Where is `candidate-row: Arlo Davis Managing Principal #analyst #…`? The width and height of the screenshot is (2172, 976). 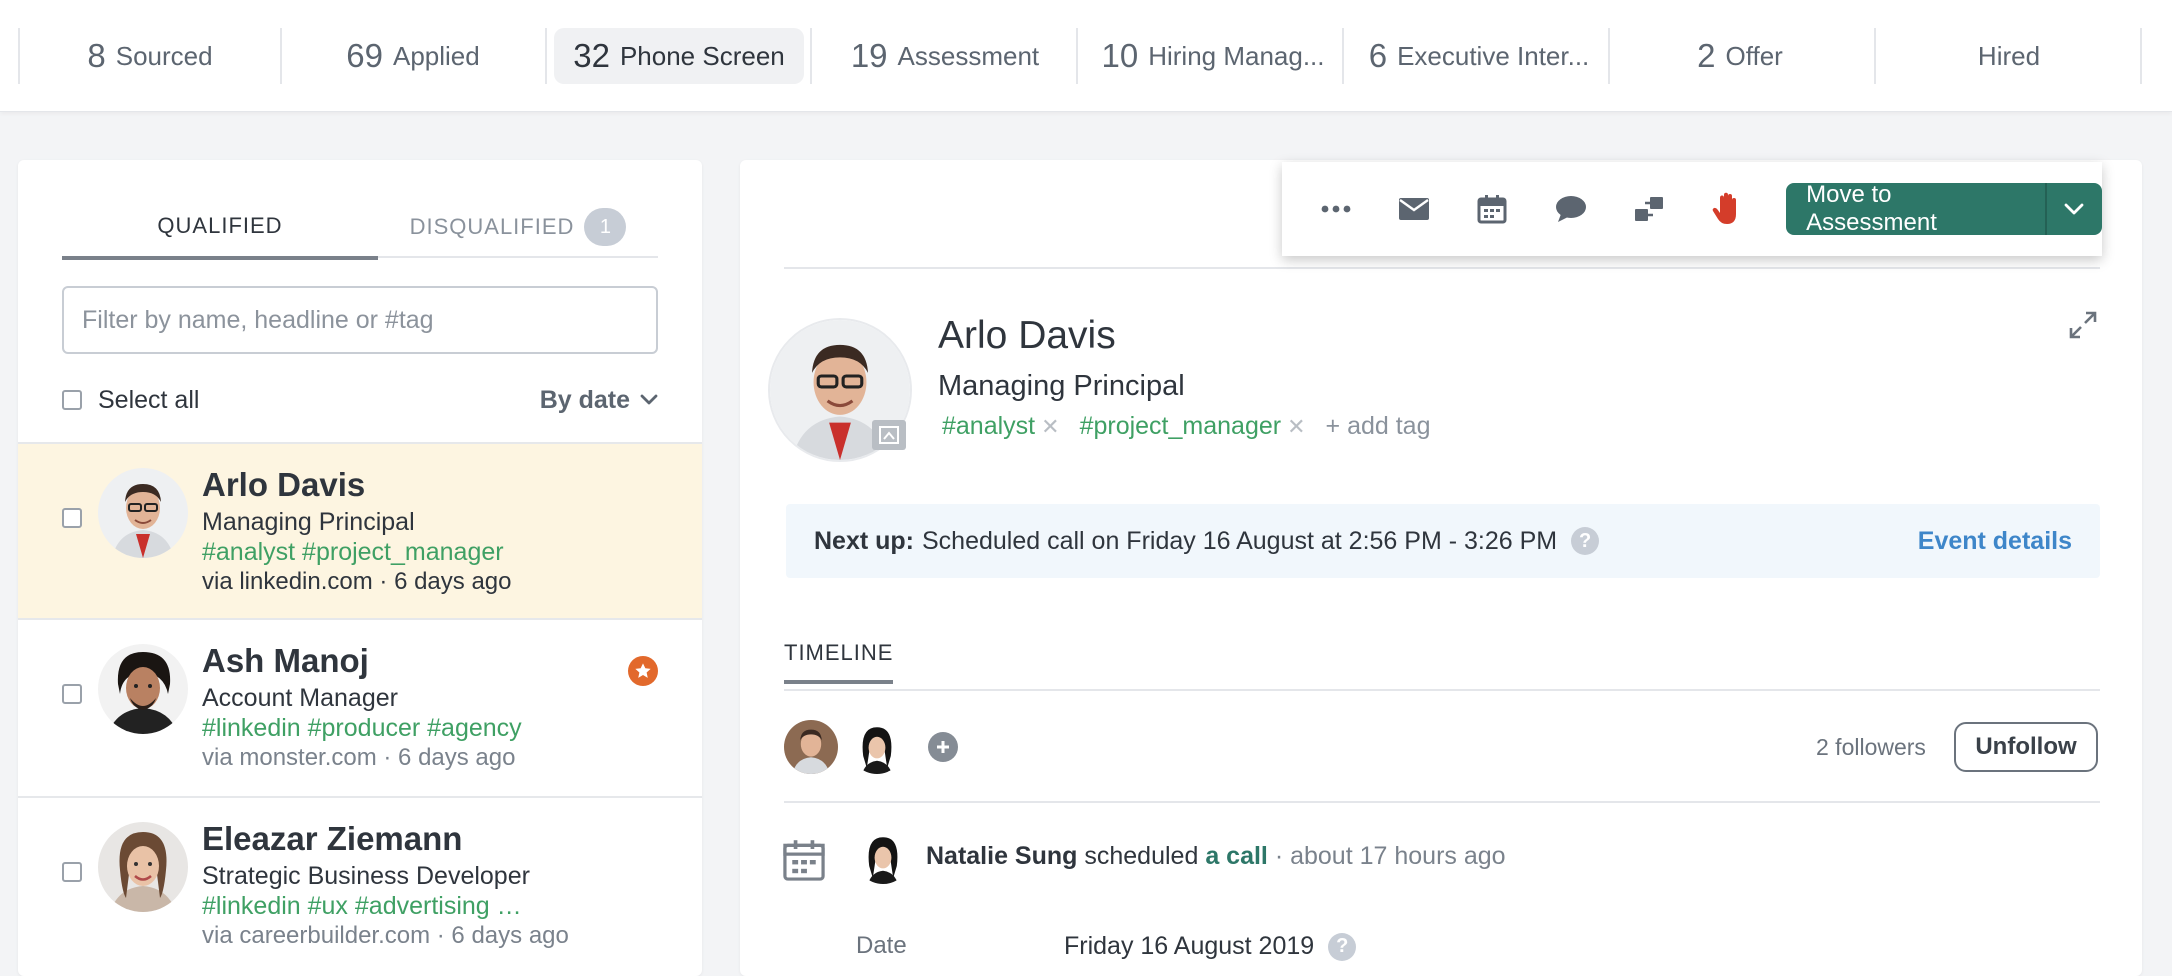
candidate-row: Arlo Davis Managing Principal #analyst #… is located at coordinates (360, 530).